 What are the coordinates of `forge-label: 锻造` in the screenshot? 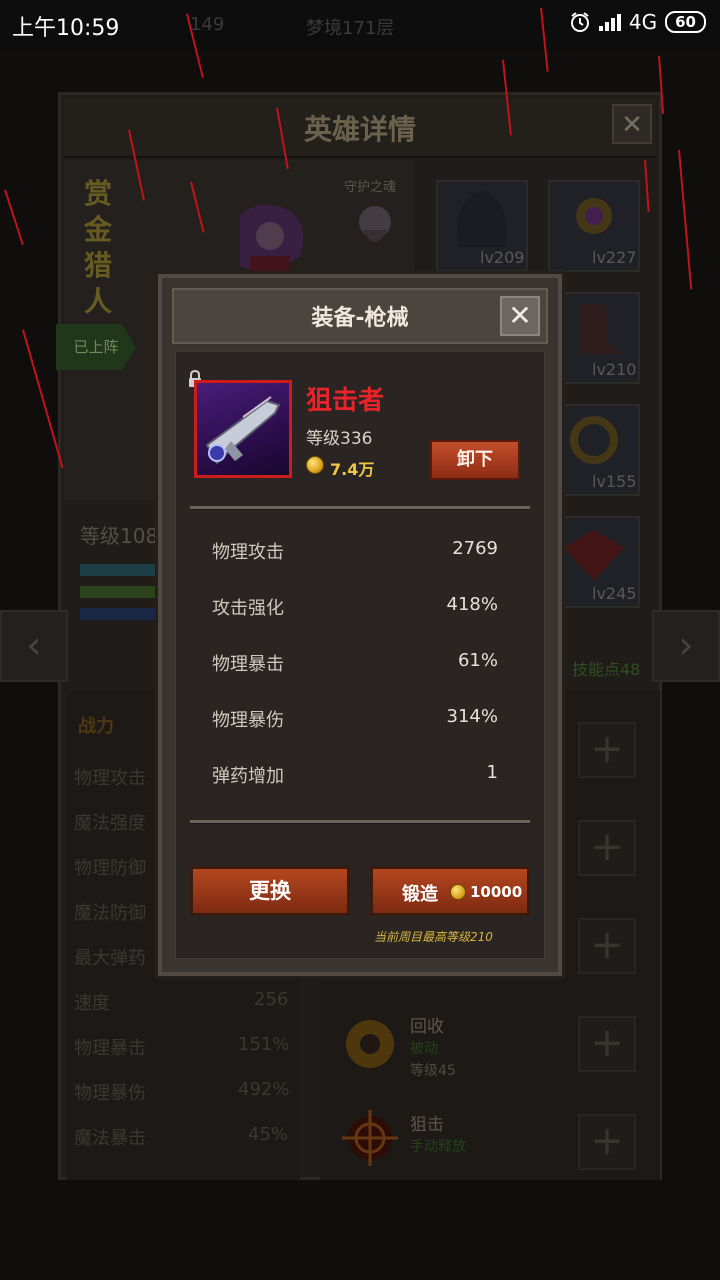 It's located at (420, 894).